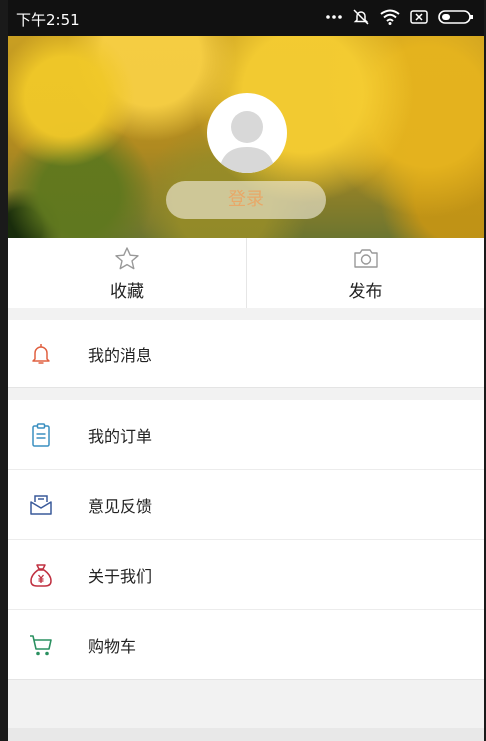 The image size is (486, 741). Describe the element at coordinates (246, 435) in the screenshot. I see `menu-item-orders: 我的订单` at that location.